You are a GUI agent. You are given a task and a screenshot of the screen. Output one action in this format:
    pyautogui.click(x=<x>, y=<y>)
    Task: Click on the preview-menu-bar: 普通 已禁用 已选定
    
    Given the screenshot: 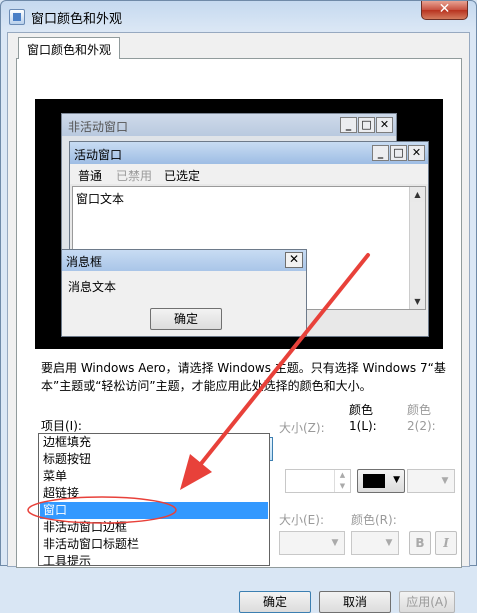 What is the action you would take?
    pyautogui.click(x=249, y=174)
    